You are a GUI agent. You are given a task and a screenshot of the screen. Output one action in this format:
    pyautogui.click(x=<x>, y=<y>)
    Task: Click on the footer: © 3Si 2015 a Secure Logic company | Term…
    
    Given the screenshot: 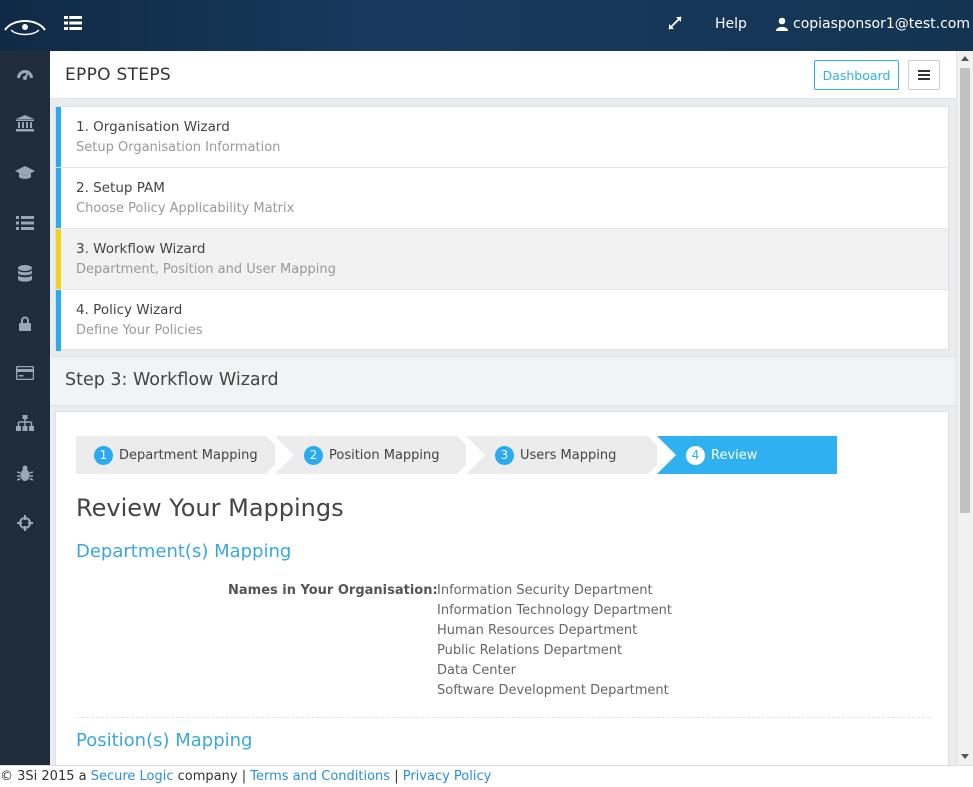 What is the action you would take?
    pyautogui.click(x=486, y=776)
    